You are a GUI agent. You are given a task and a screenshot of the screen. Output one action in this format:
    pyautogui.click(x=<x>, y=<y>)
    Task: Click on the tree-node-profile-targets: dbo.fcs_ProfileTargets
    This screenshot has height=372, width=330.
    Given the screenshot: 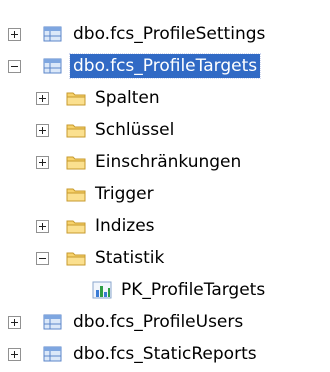 What is the action you would take?
    pyautogui.click(x=165, y=68)
    